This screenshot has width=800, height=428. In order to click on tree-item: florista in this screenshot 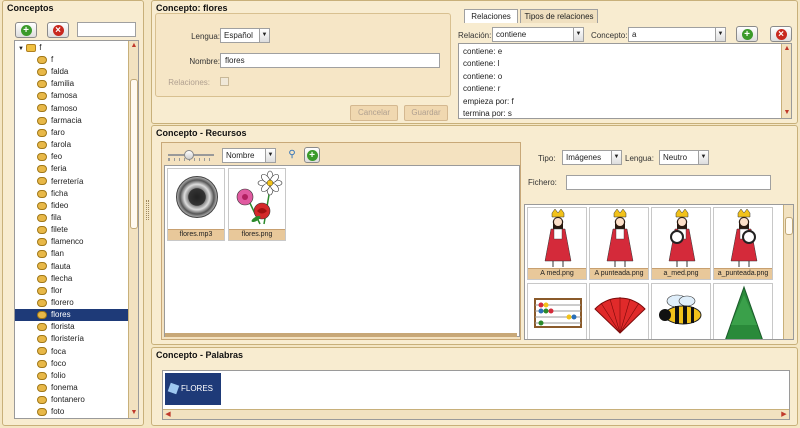, I will do `click(72, 327)`.